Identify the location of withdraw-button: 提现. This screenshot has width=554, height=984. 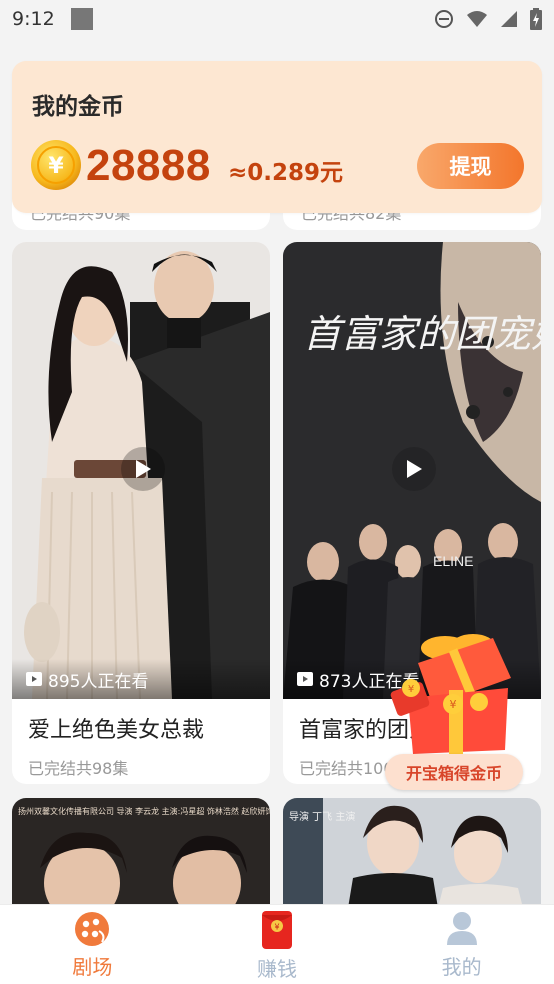
(470, 166).